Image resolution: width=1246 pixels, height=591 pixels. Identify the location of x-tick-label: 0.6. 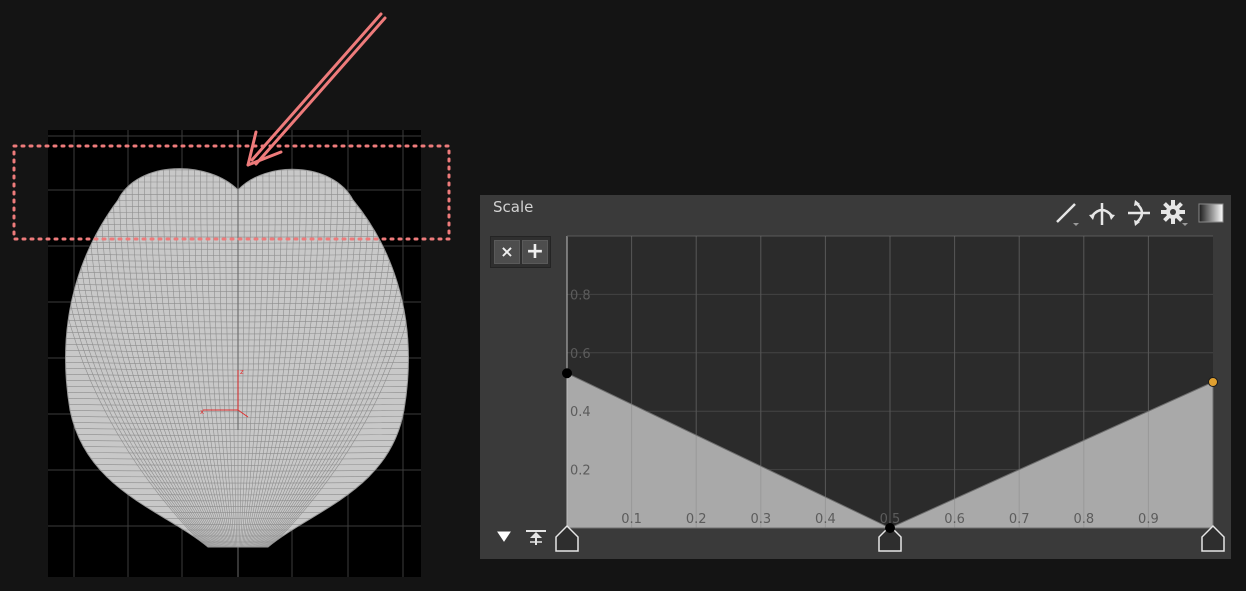
(954, 519).